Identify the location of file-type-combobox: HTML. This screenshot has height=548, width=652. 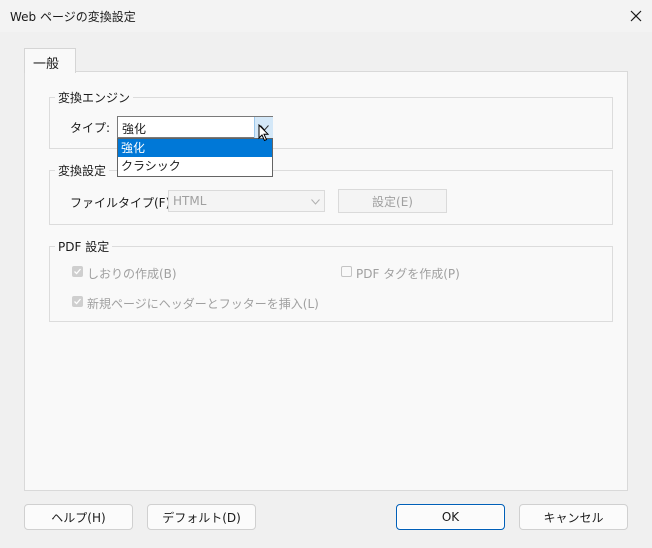
(246, 201).